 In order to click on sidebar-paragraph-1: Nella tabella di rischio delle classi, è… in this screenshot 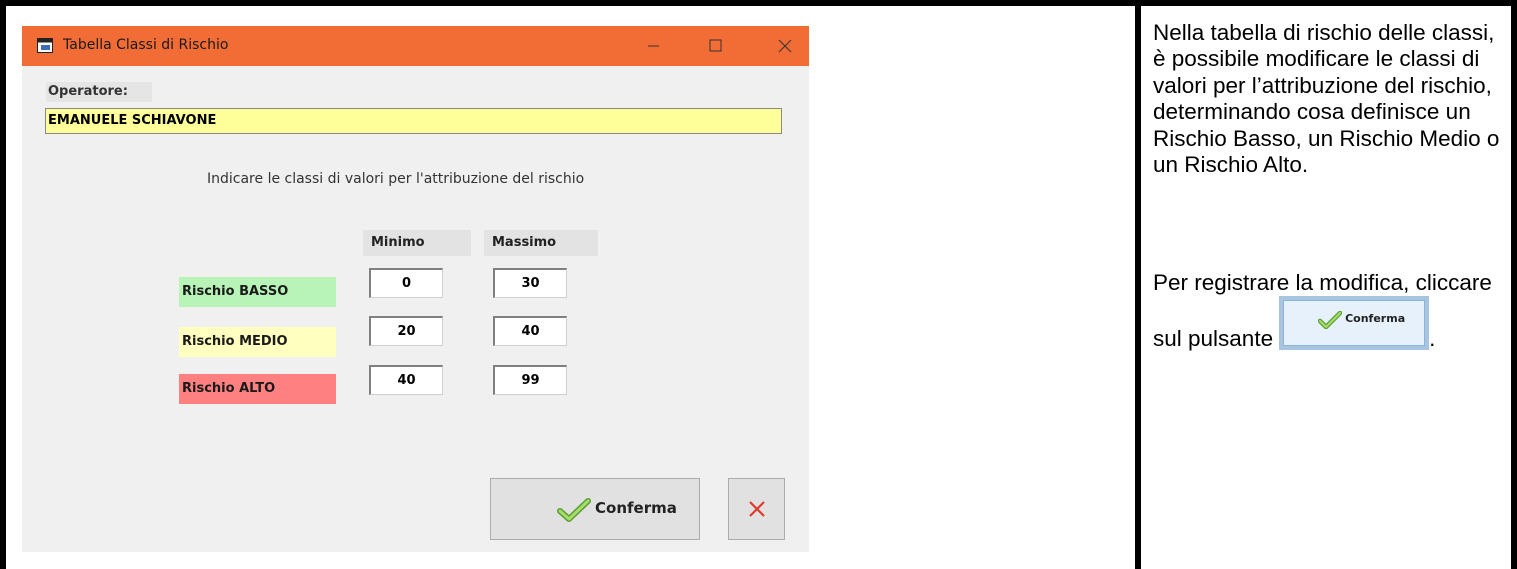, I will do `click(1326, 99)`.